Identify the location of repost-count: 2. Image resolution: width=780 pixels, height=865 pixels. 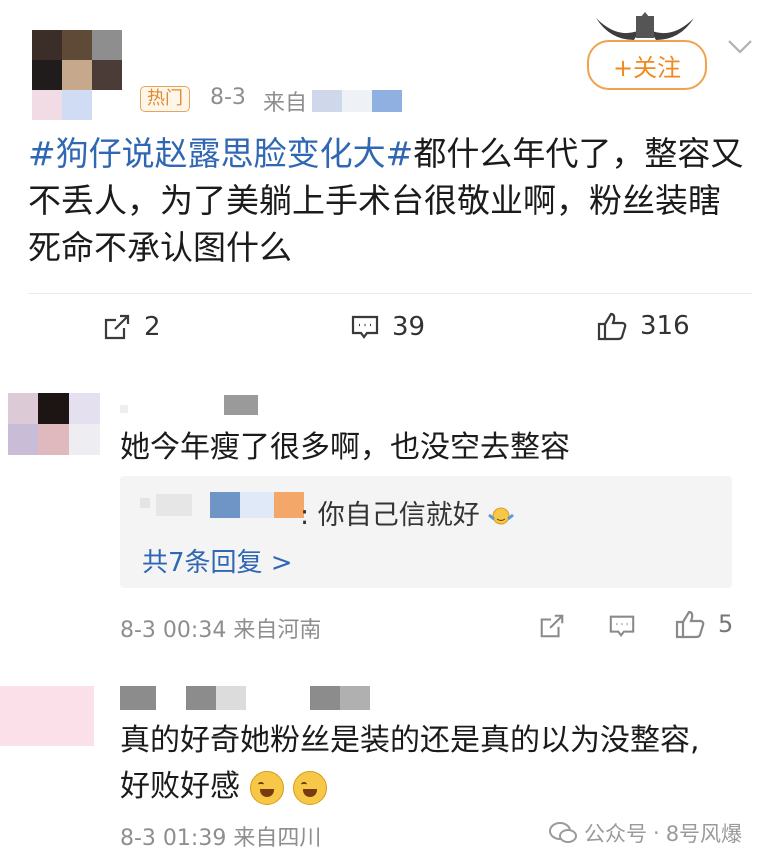
(152, 327).